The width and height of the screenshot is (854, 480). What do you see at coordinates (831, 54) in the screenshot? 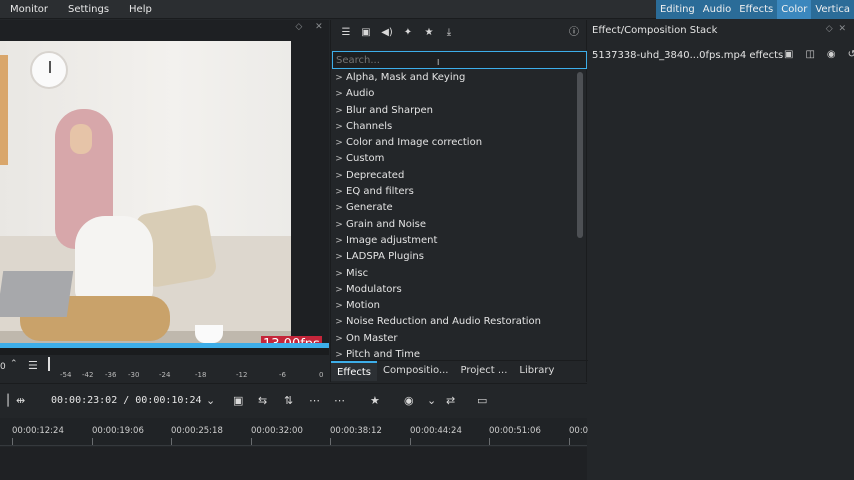
I see `eye-icon: ◉` at bounding box center [831, 54].